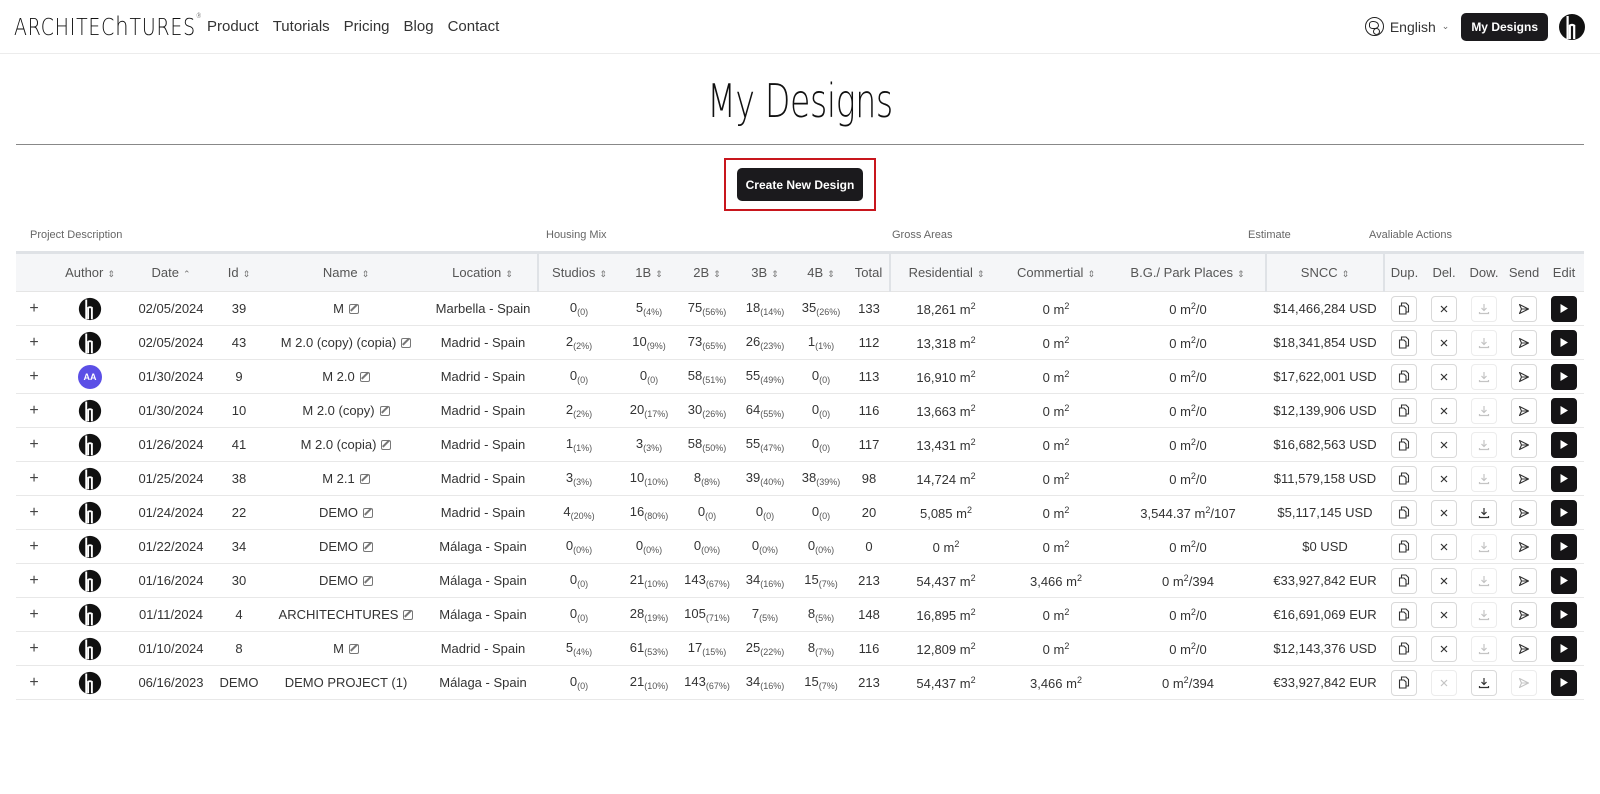  What do you see at coordinates (1406, 26) in the screenshot?
I see `language-selector: English ⌄` at bounding box center [1406, 26].